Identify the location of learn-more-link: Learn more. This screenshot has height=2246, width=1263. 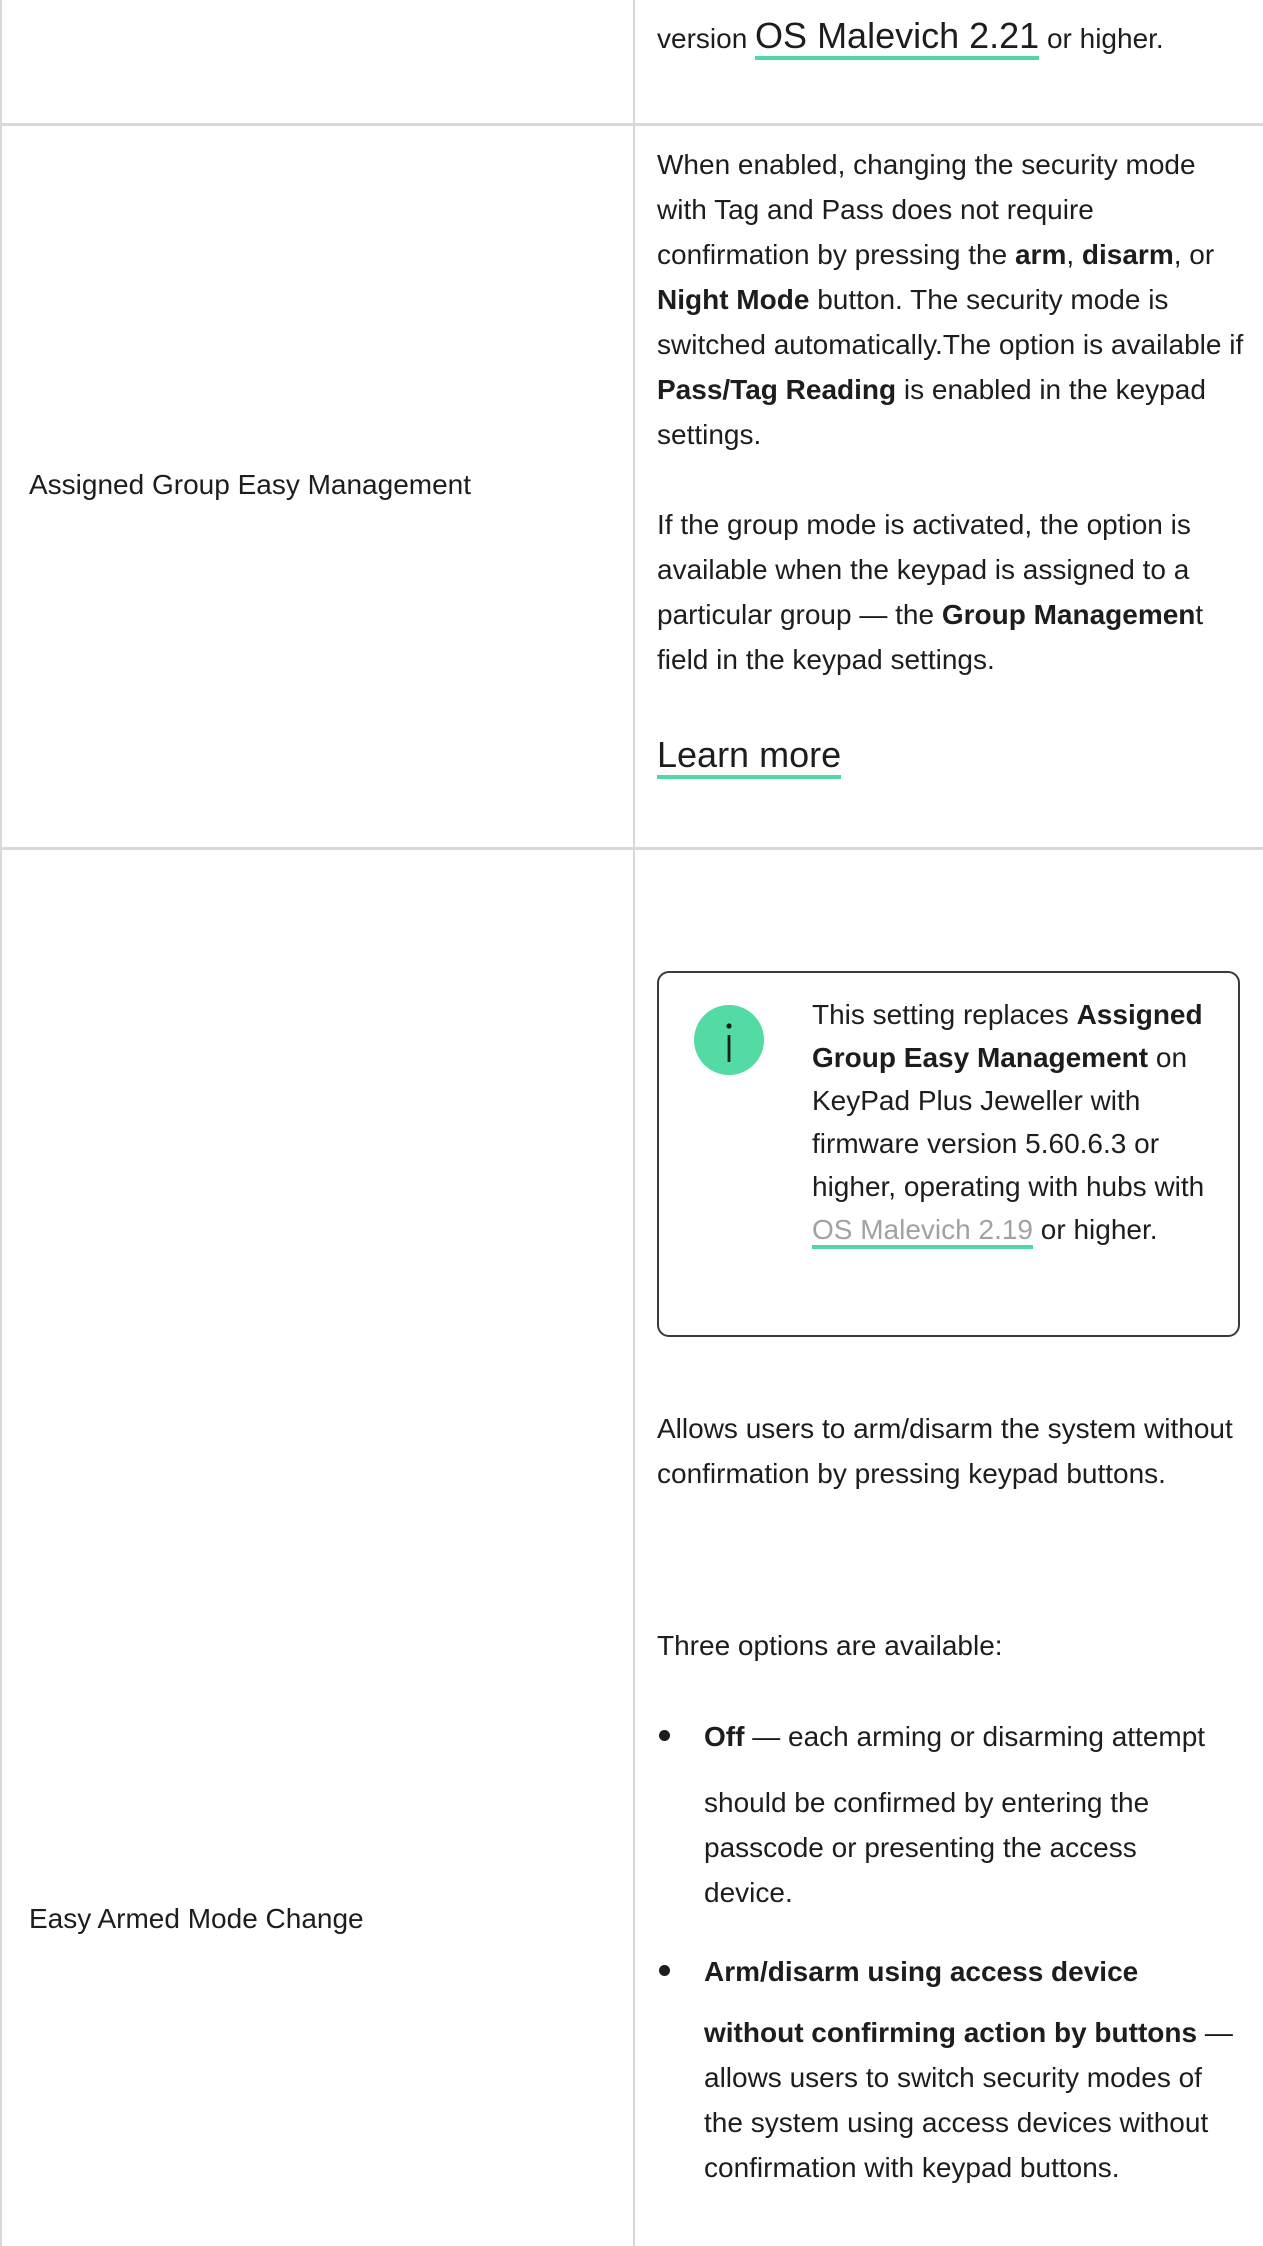
(749, 756).